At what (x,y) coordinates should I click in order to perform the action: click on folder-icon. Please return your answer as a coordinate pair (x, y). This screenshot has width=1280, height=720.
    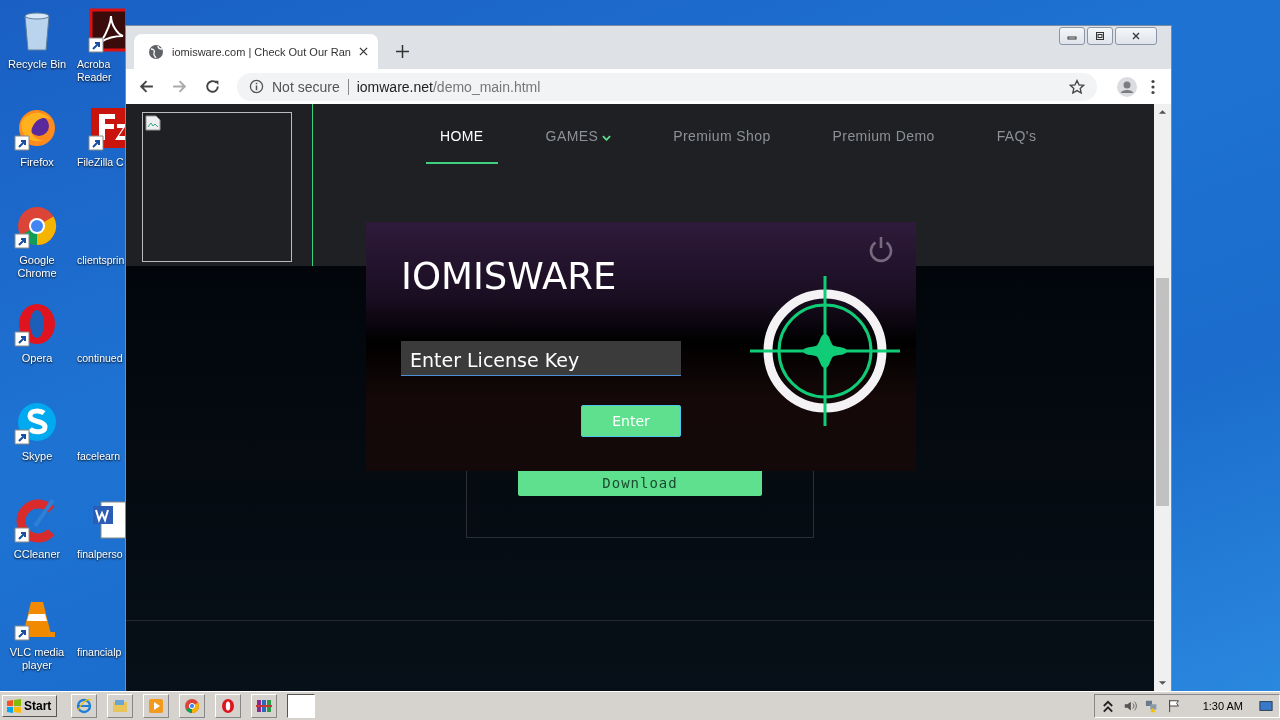
    Looking at the image, I should click on (120, 706).